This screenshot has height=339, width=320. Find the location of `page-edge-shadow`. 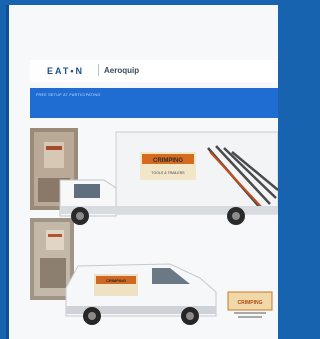

page-edge-shadow is located at coordinates (7, 172).